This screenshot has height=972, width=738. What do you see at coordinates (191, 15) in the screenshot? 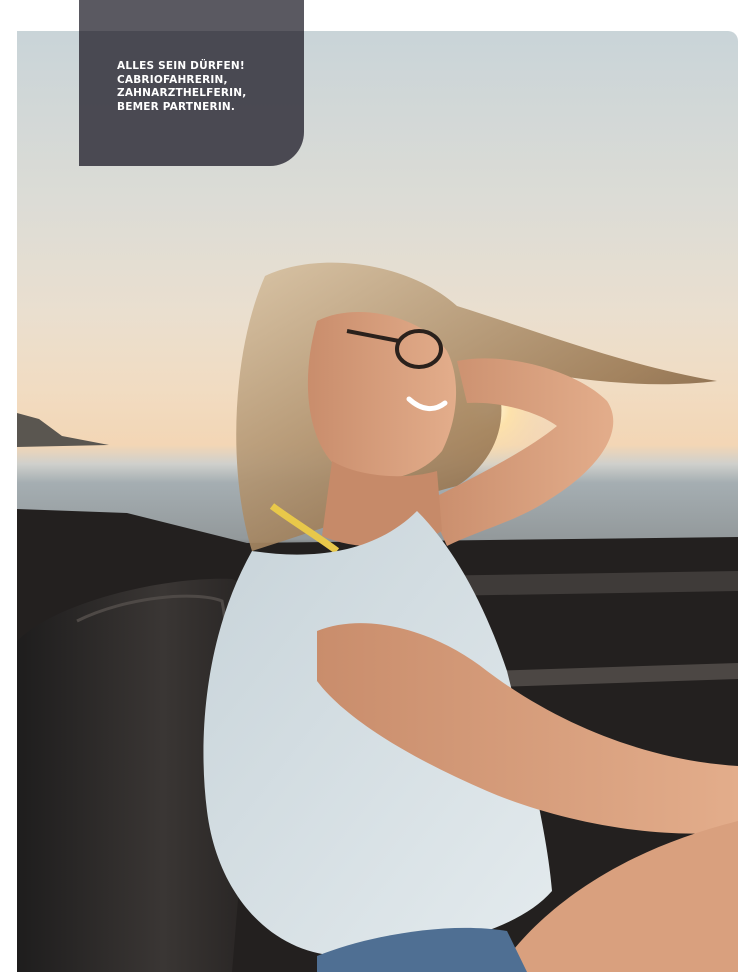
I see `caption-top-strip` at bounding box center [191, 15].